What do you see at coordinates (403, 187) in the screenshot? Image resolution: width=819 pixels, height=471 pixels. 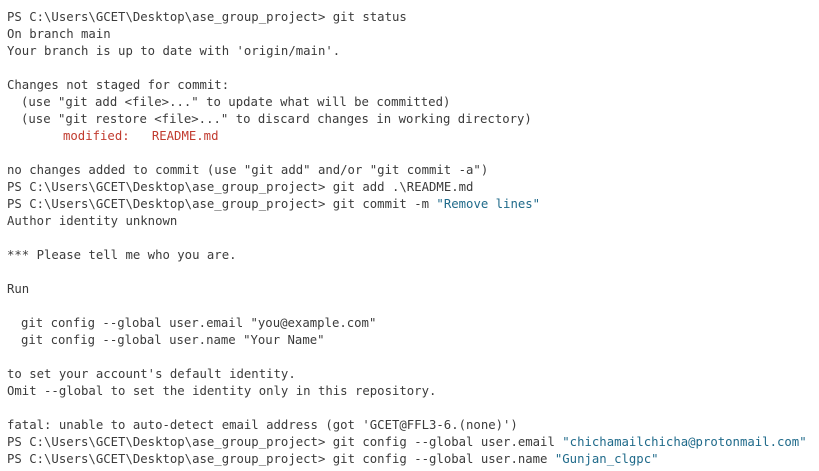 I see `command-text: git add .\README.md` at bounding box center [403, 187].